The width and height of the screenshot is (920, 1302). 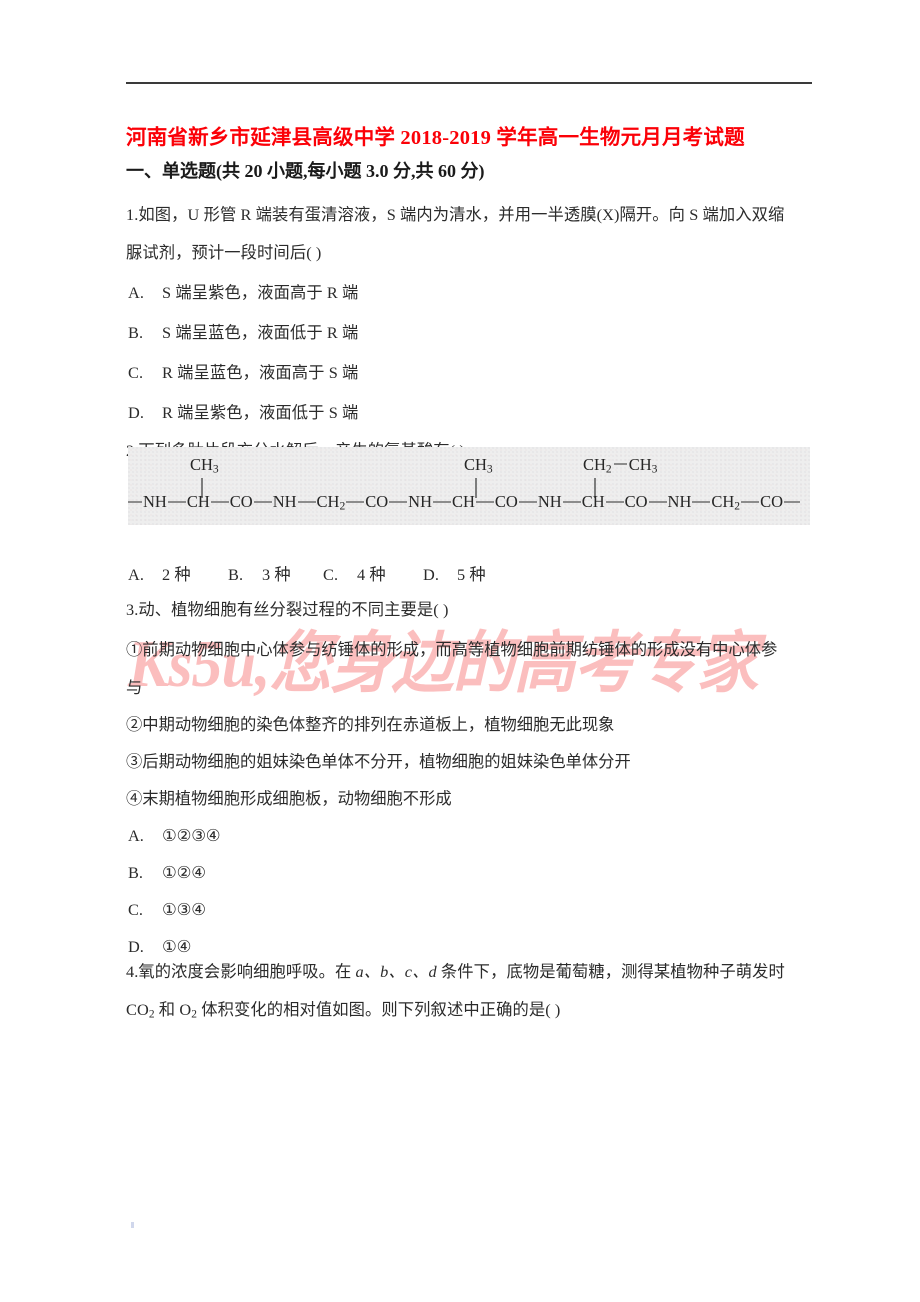 I want to click on question-1-stem-line-2: 脲试剂，预计一段时间后( ), so click(x=224, y=252).